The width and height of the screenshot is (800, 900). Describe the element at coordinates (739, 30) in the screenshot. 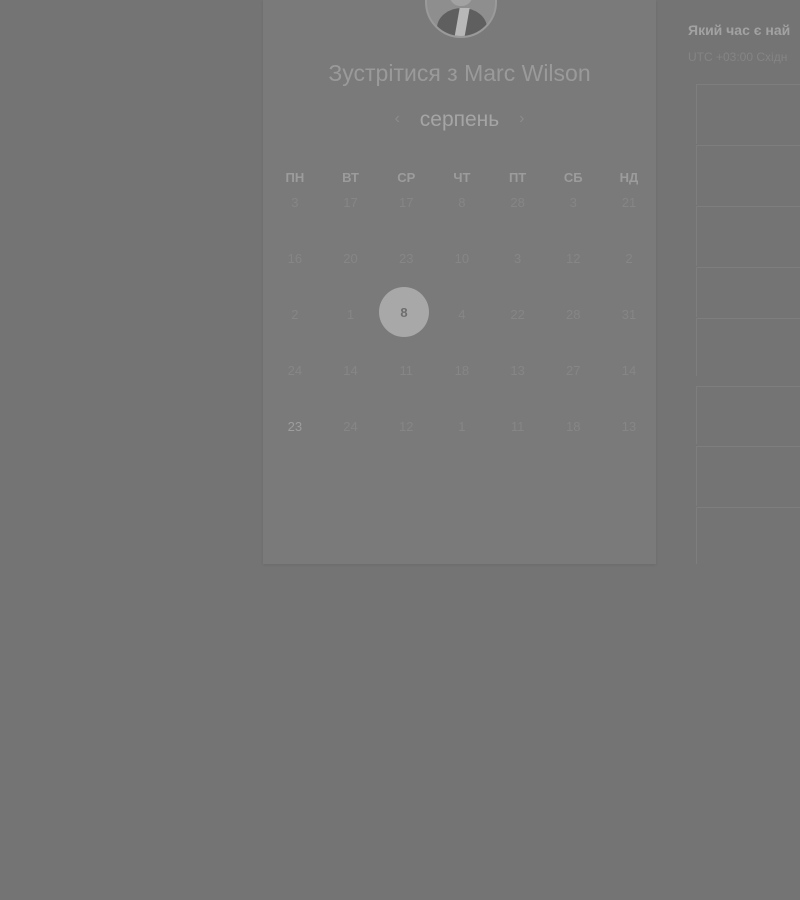

I see `time-question-heading: Який час є най` at that location.